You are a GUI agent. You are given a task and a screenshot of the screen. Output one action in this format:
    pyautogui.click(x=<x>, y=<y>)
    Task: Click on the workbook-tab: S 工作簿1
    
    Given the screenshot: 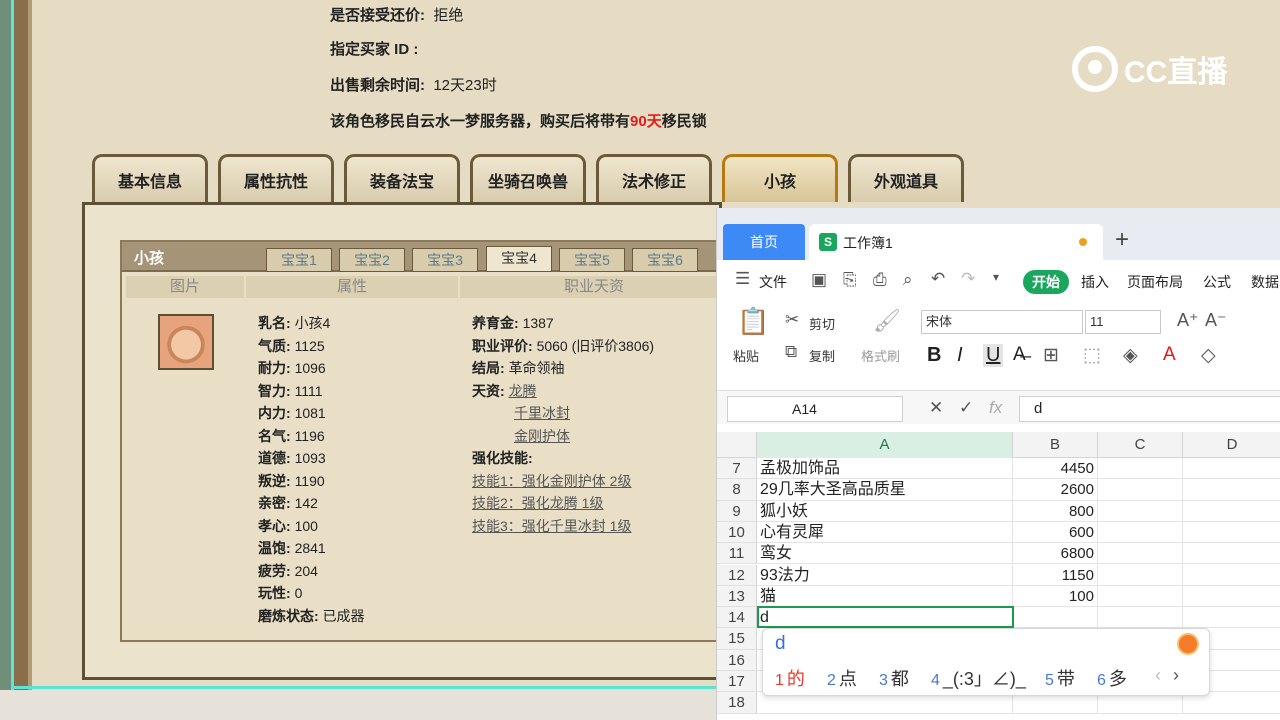 What is the action you would take?
    pyautogui.click(x=956, y=242)
    